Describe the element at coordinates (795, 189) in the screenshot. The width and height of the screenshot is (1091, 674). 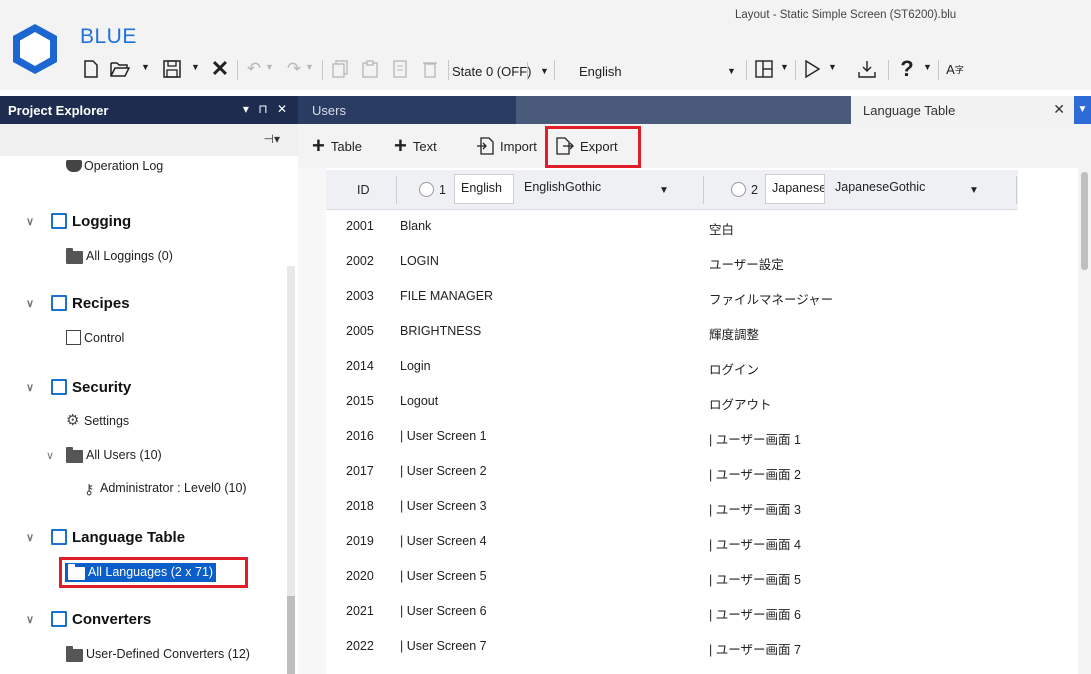
I see `language2-name-field: Japanese` at that location.